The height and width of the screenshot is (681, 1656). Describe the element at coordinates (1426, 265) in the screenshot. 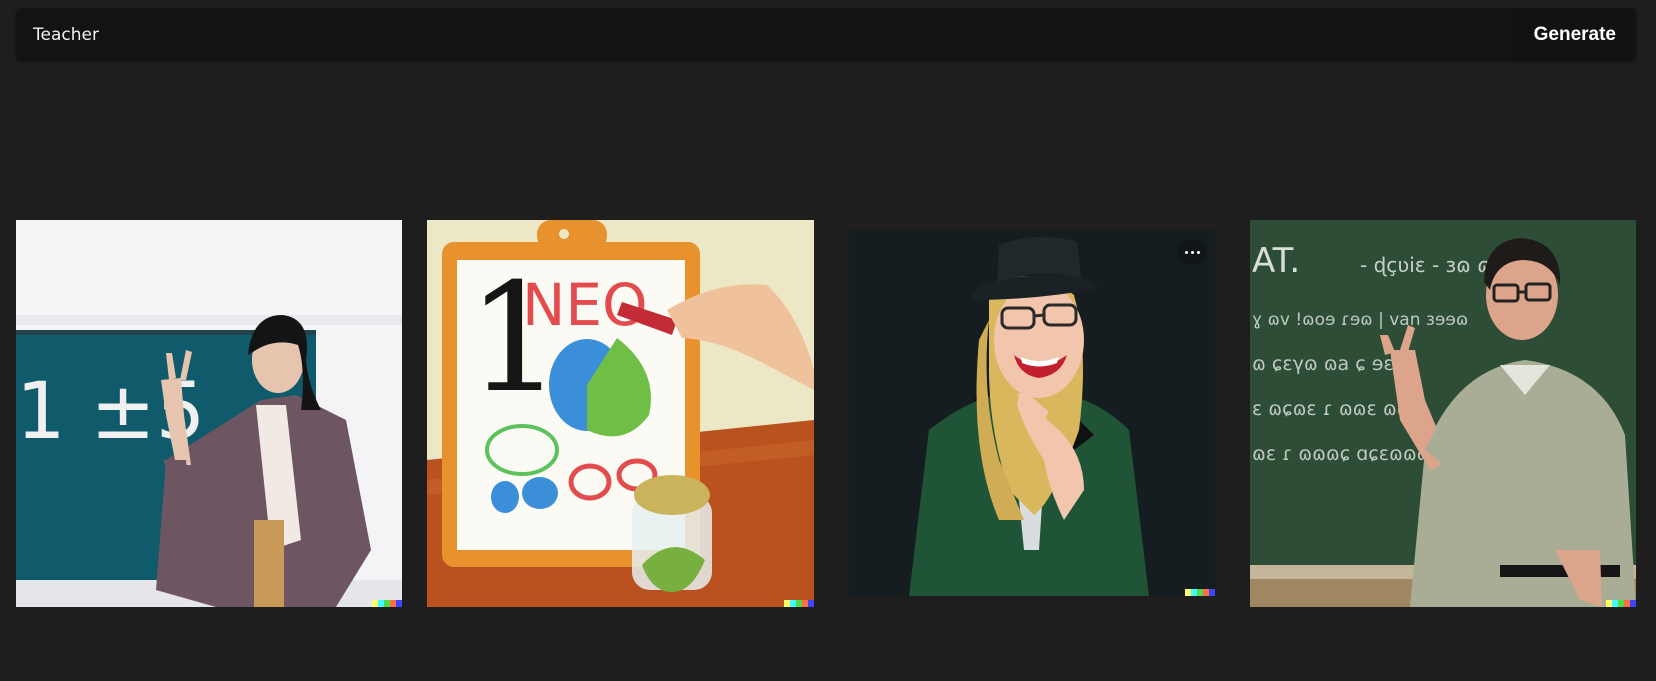

I see `chalk-line: - ɖçʋiɛ - ɜɷ ɷ` at that location.